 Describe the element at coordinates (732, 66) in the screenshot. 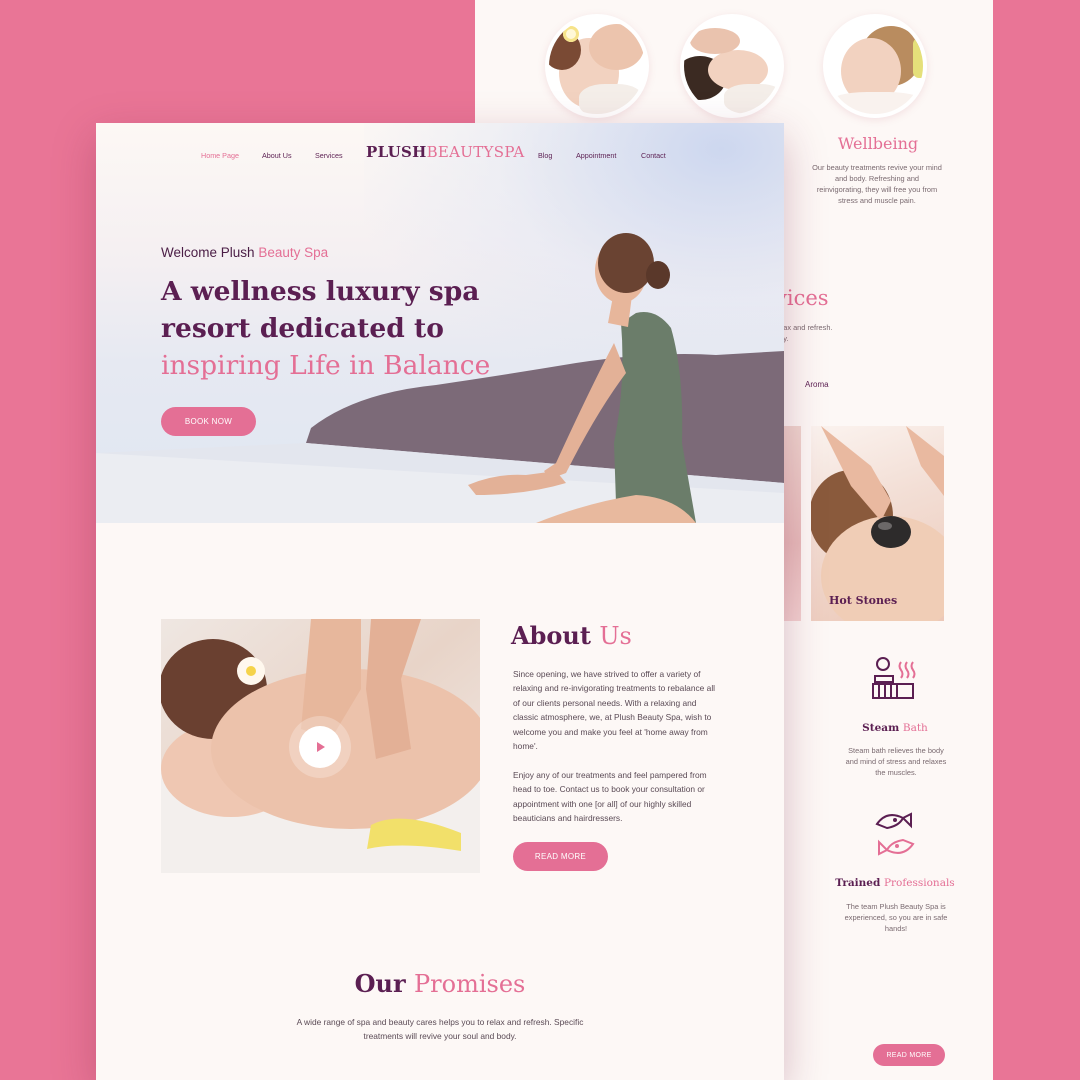

I see `facial-circle-photo` at that location.